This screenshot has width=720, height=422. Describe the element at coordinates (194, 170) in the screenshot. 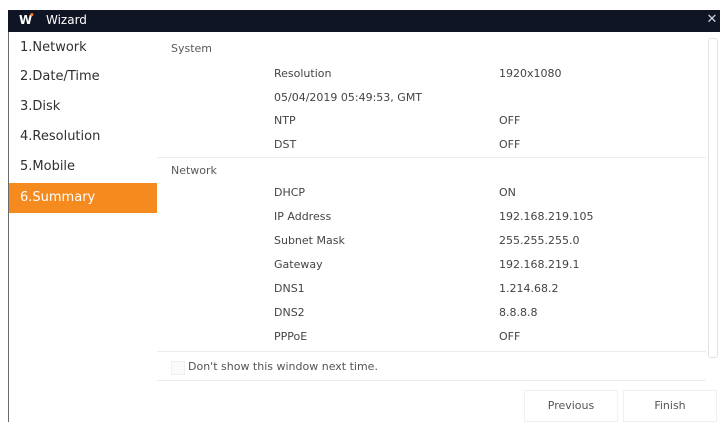

I see `section-title-network: Network` at that location.